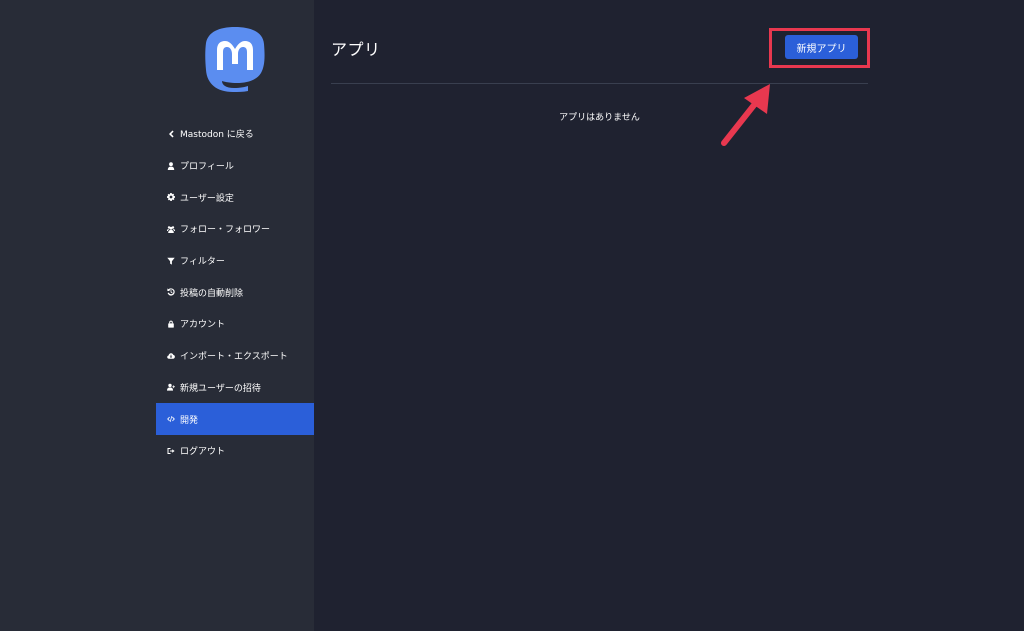 Image resolution: width=1024 pixels, height=631 pixels. Describe the element at coordinates (235, 419) in the screenshot. I see `sidebar-item-development: 開発` at that location.